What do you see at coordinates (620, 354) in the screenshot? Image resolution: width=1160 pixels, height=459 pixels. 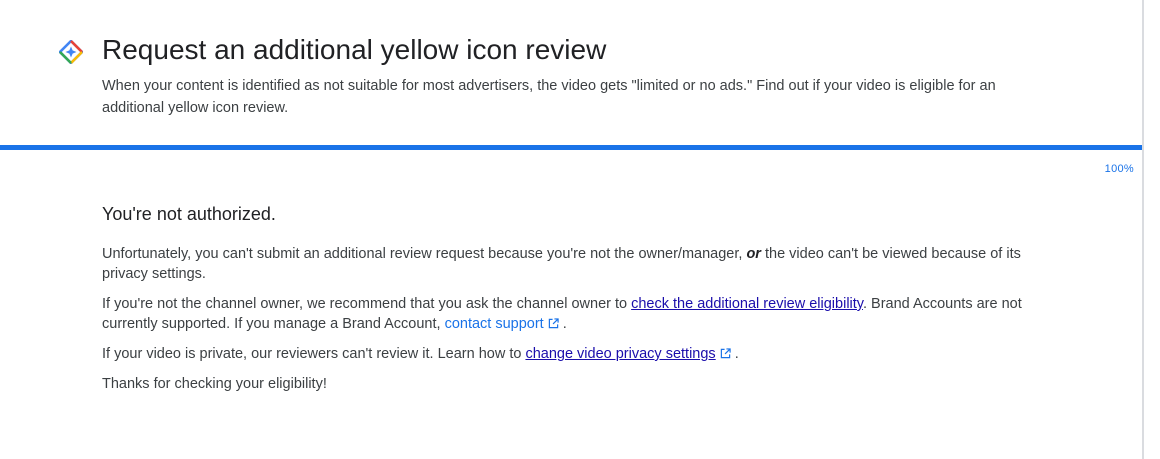 I see `change-privacy-settings-link: change video privacy settings` at bounding box center [620, 354].